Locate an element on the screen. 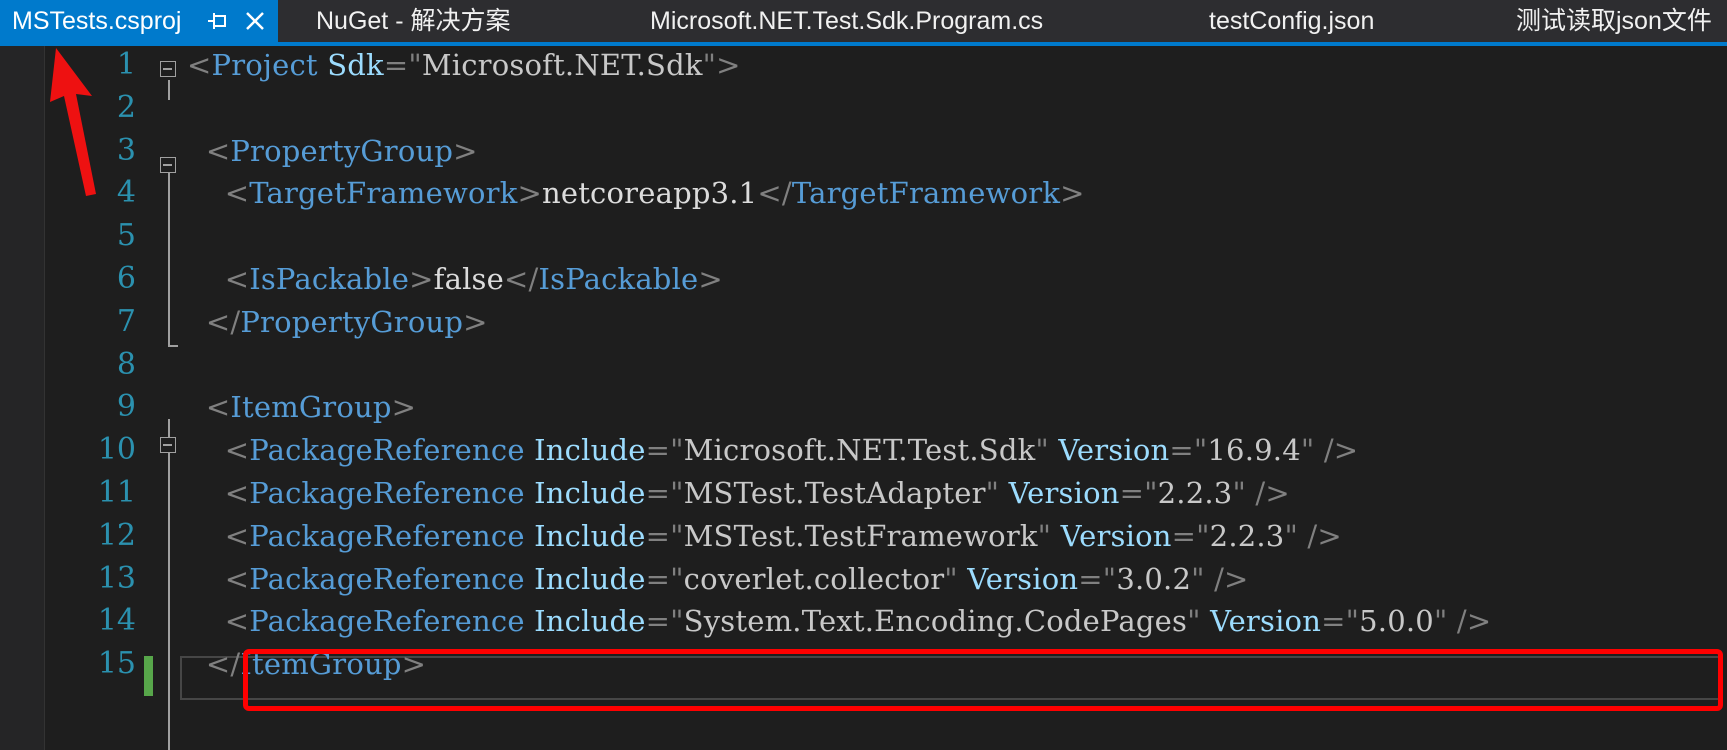 The height and width of the screenshot is (750, 1727). code-line: 9 <ItemGroup> is located at coordinates (863, 407).